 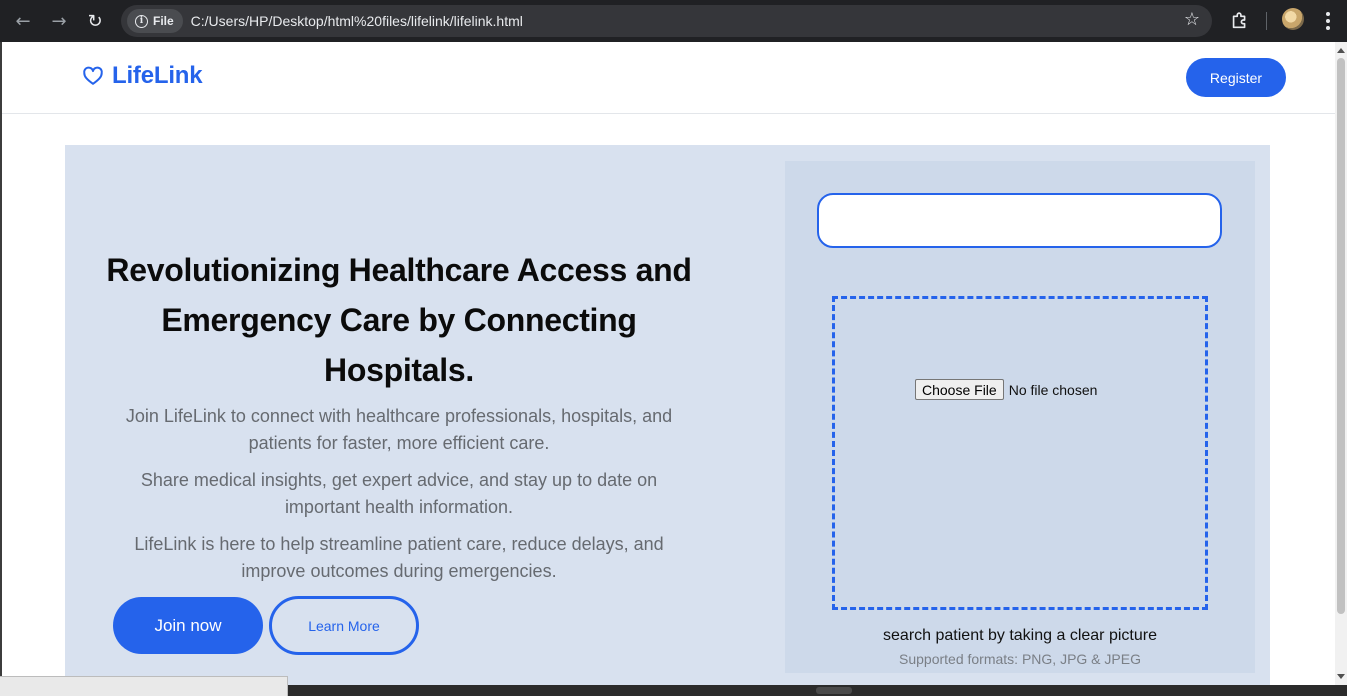 I want to click on star-icon: ☆, so click(x=1192, y=19).